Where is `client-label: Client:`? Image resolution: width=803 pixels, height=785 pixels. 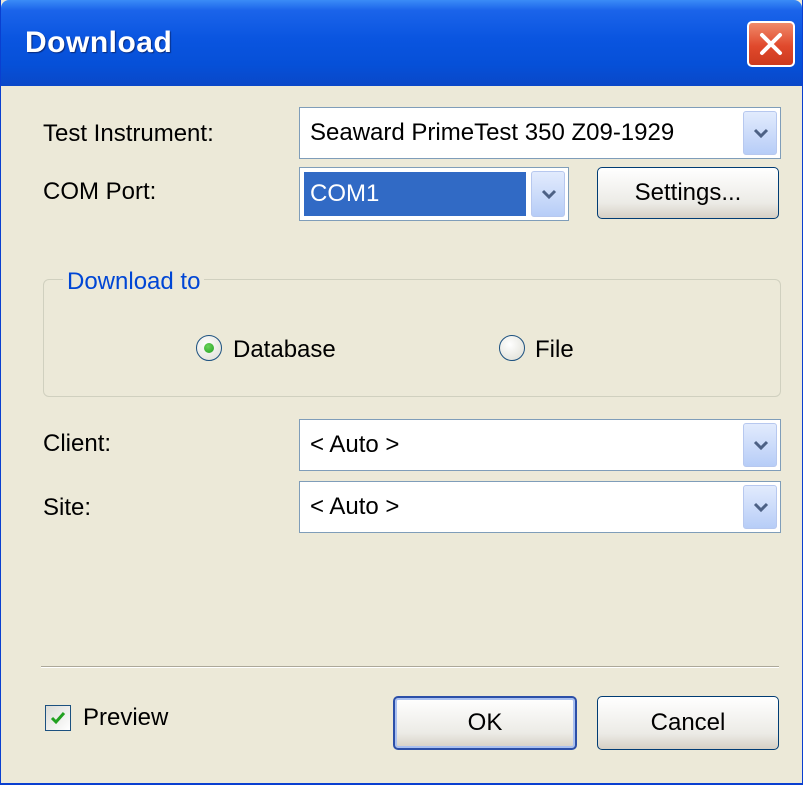 client-label: Client: is located at coordinates (77, 443).